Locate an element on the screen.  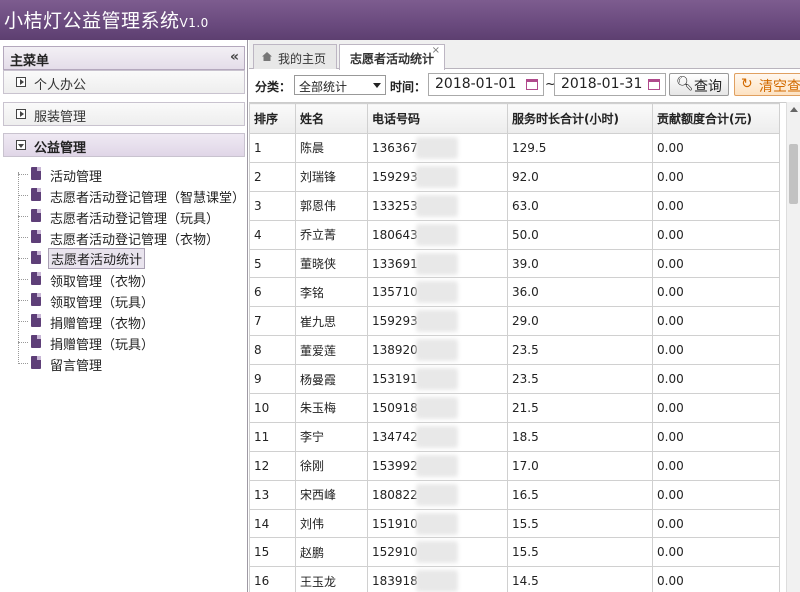
cell-rank-text: 3 is located at coordinates (258, 205).